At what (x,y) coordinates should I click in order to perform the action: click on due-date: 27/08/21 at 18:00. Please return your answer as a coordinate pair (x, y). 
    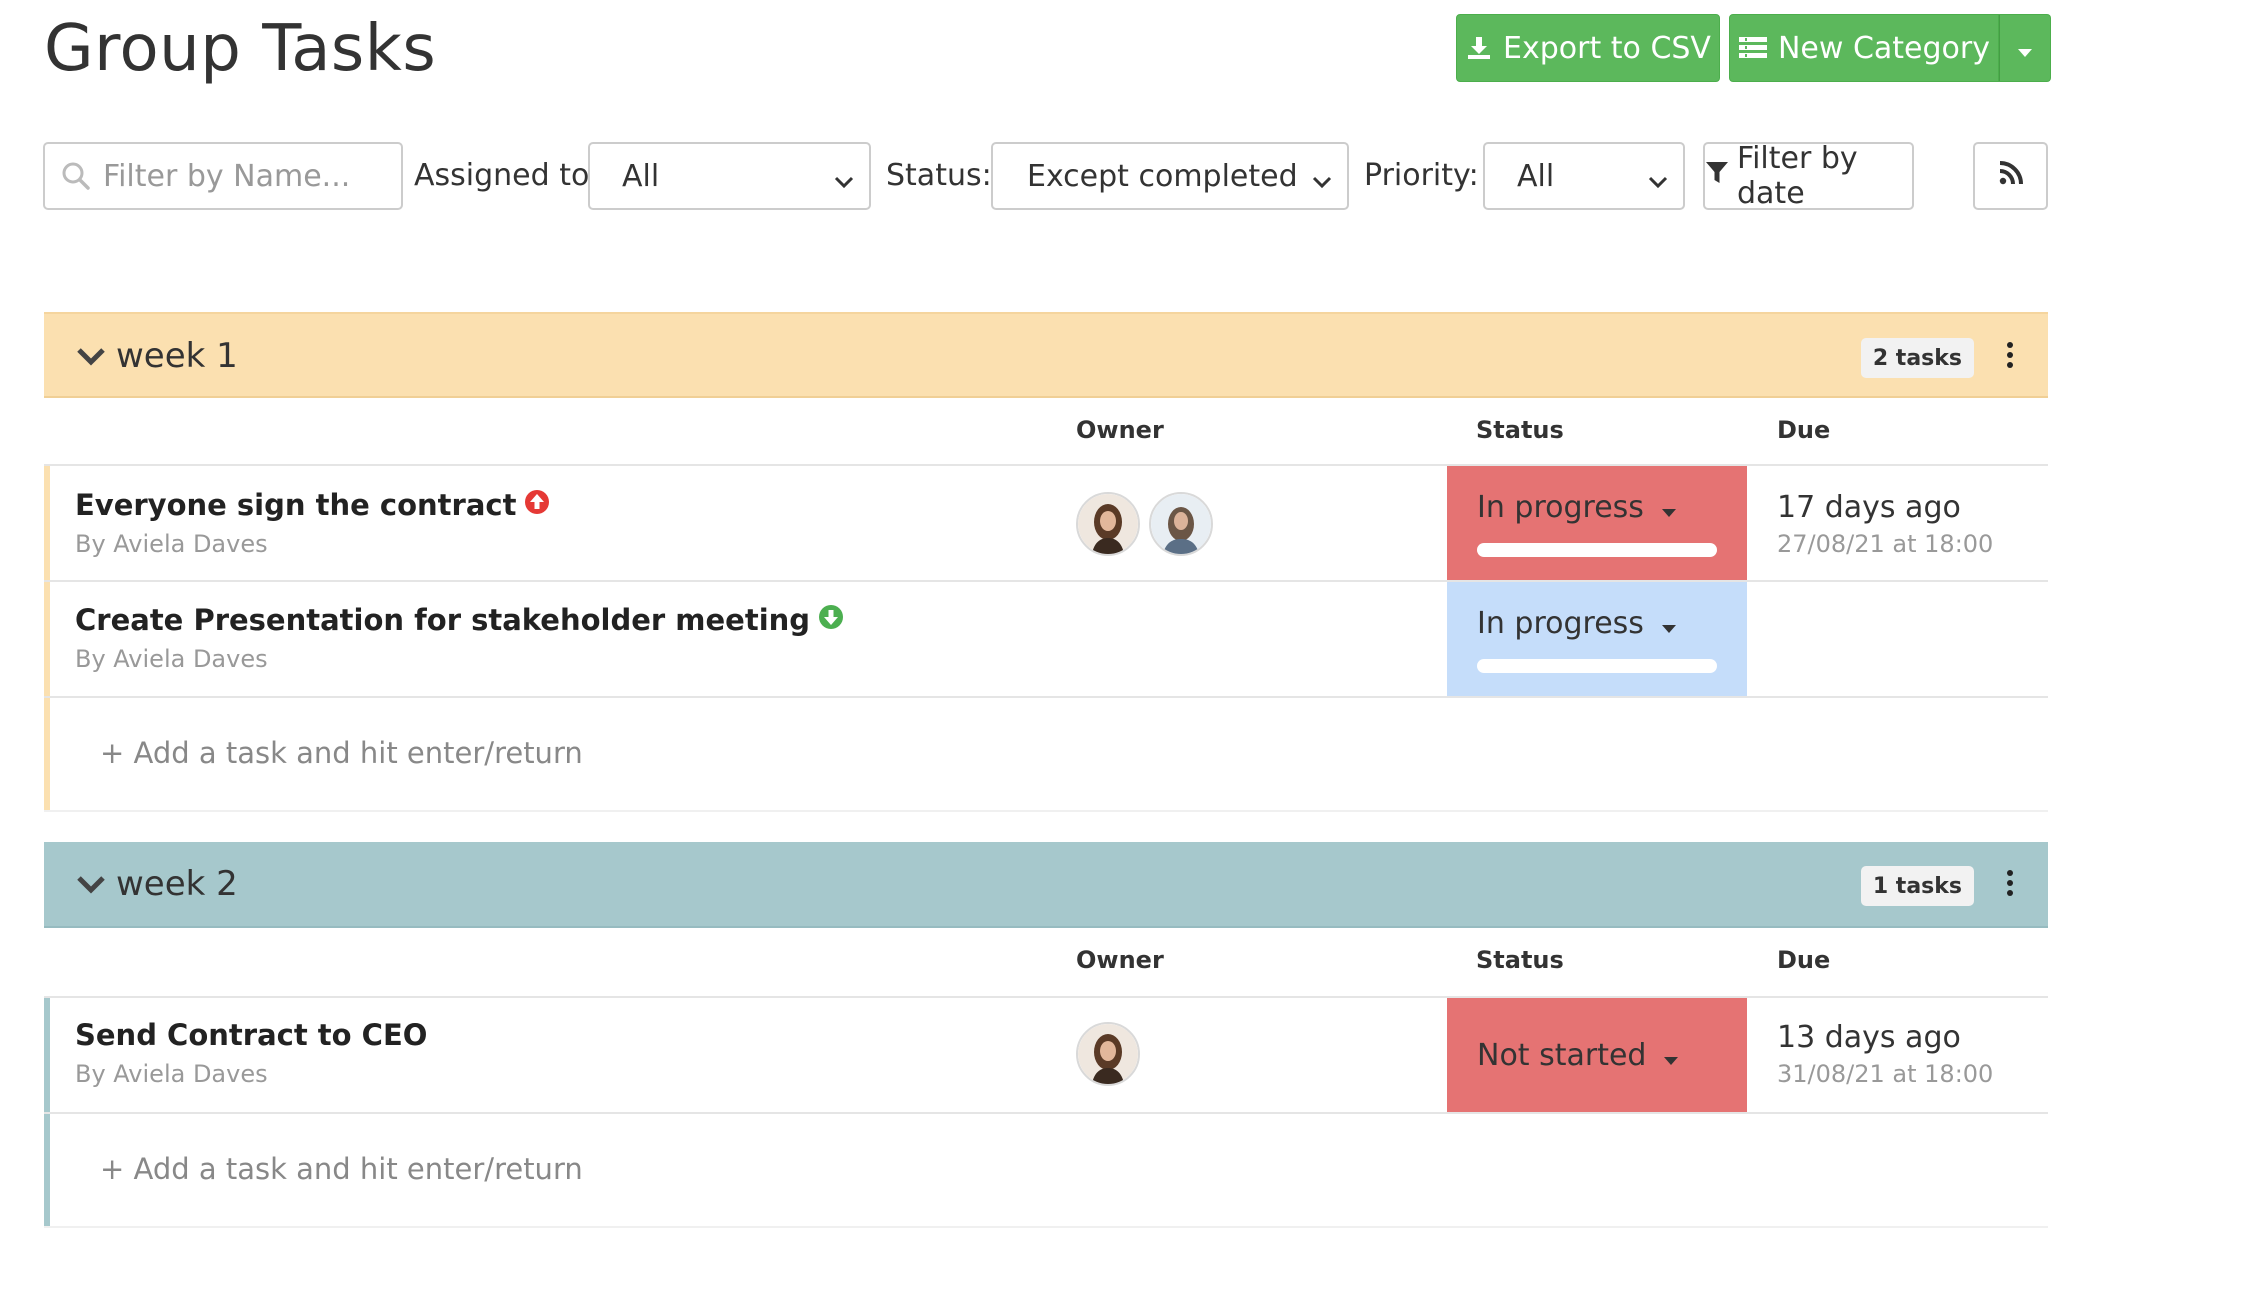
    Looking at the image, I should click on (1885, 544).